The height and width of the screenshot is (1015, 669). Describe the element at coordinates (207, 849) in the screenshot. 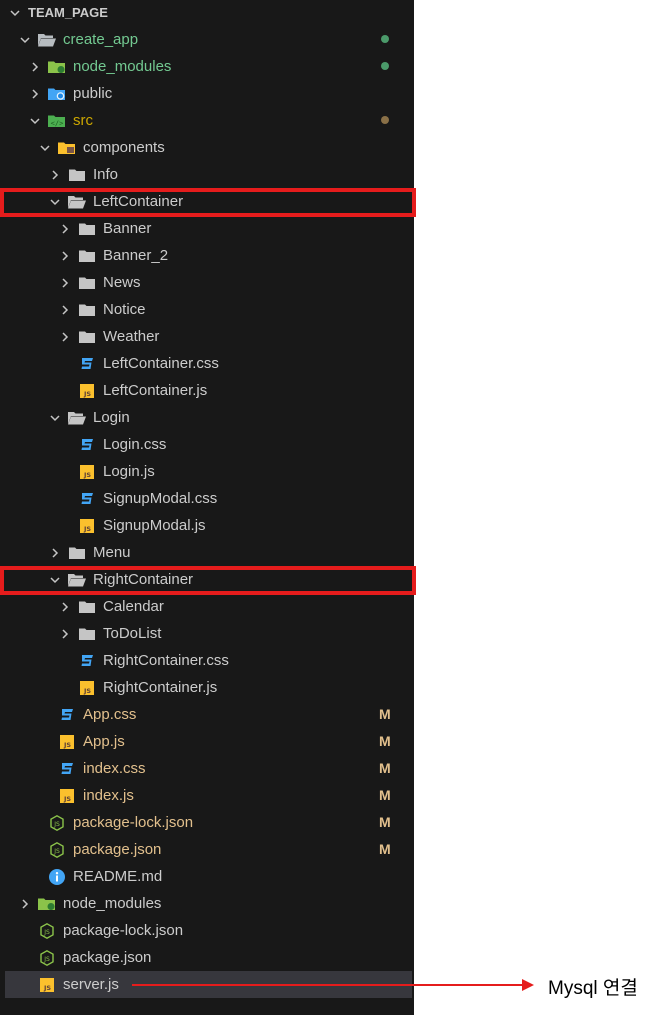

I see `file-item-package-json: JS package.json M` at that location.